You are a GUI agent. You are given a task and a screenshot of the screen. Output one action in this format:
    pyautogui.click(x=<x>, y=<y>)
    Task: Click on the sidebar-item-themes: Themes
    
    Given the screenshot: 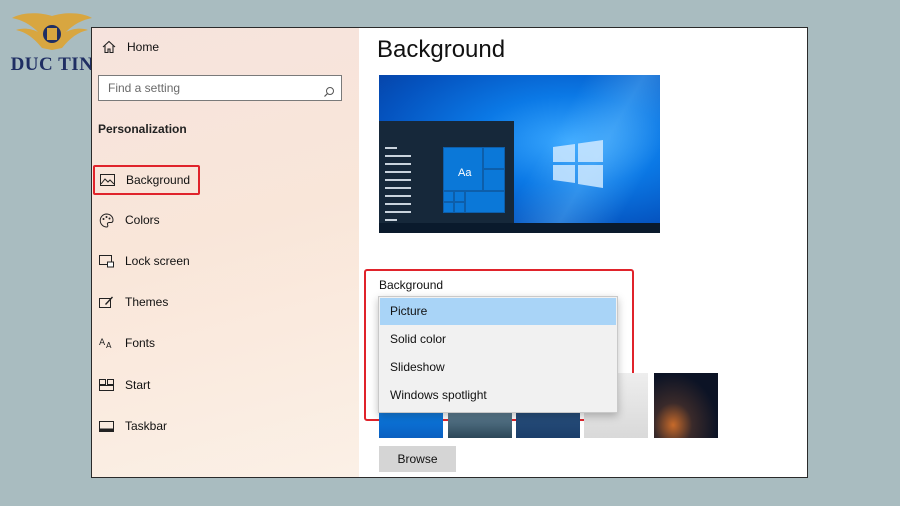 What is the action you would take?
    pyautogui.click(x=133, y=302)
    